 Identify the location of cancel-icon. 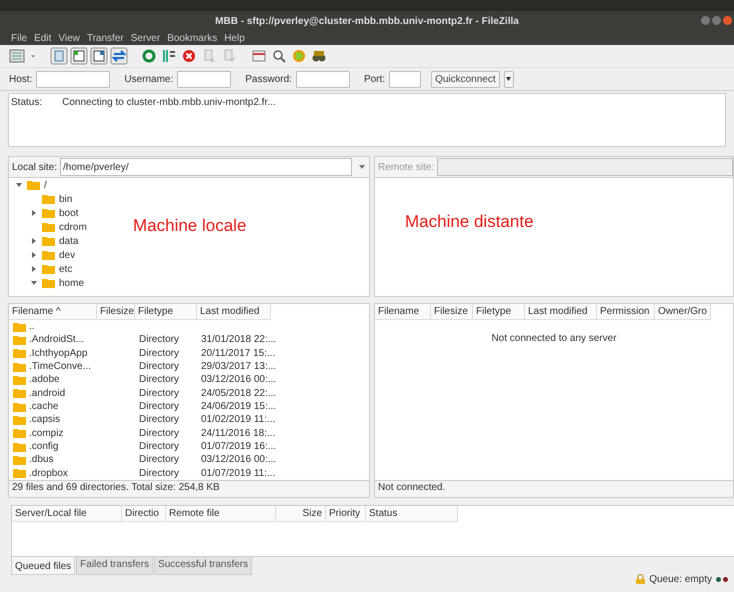
(189, 56).